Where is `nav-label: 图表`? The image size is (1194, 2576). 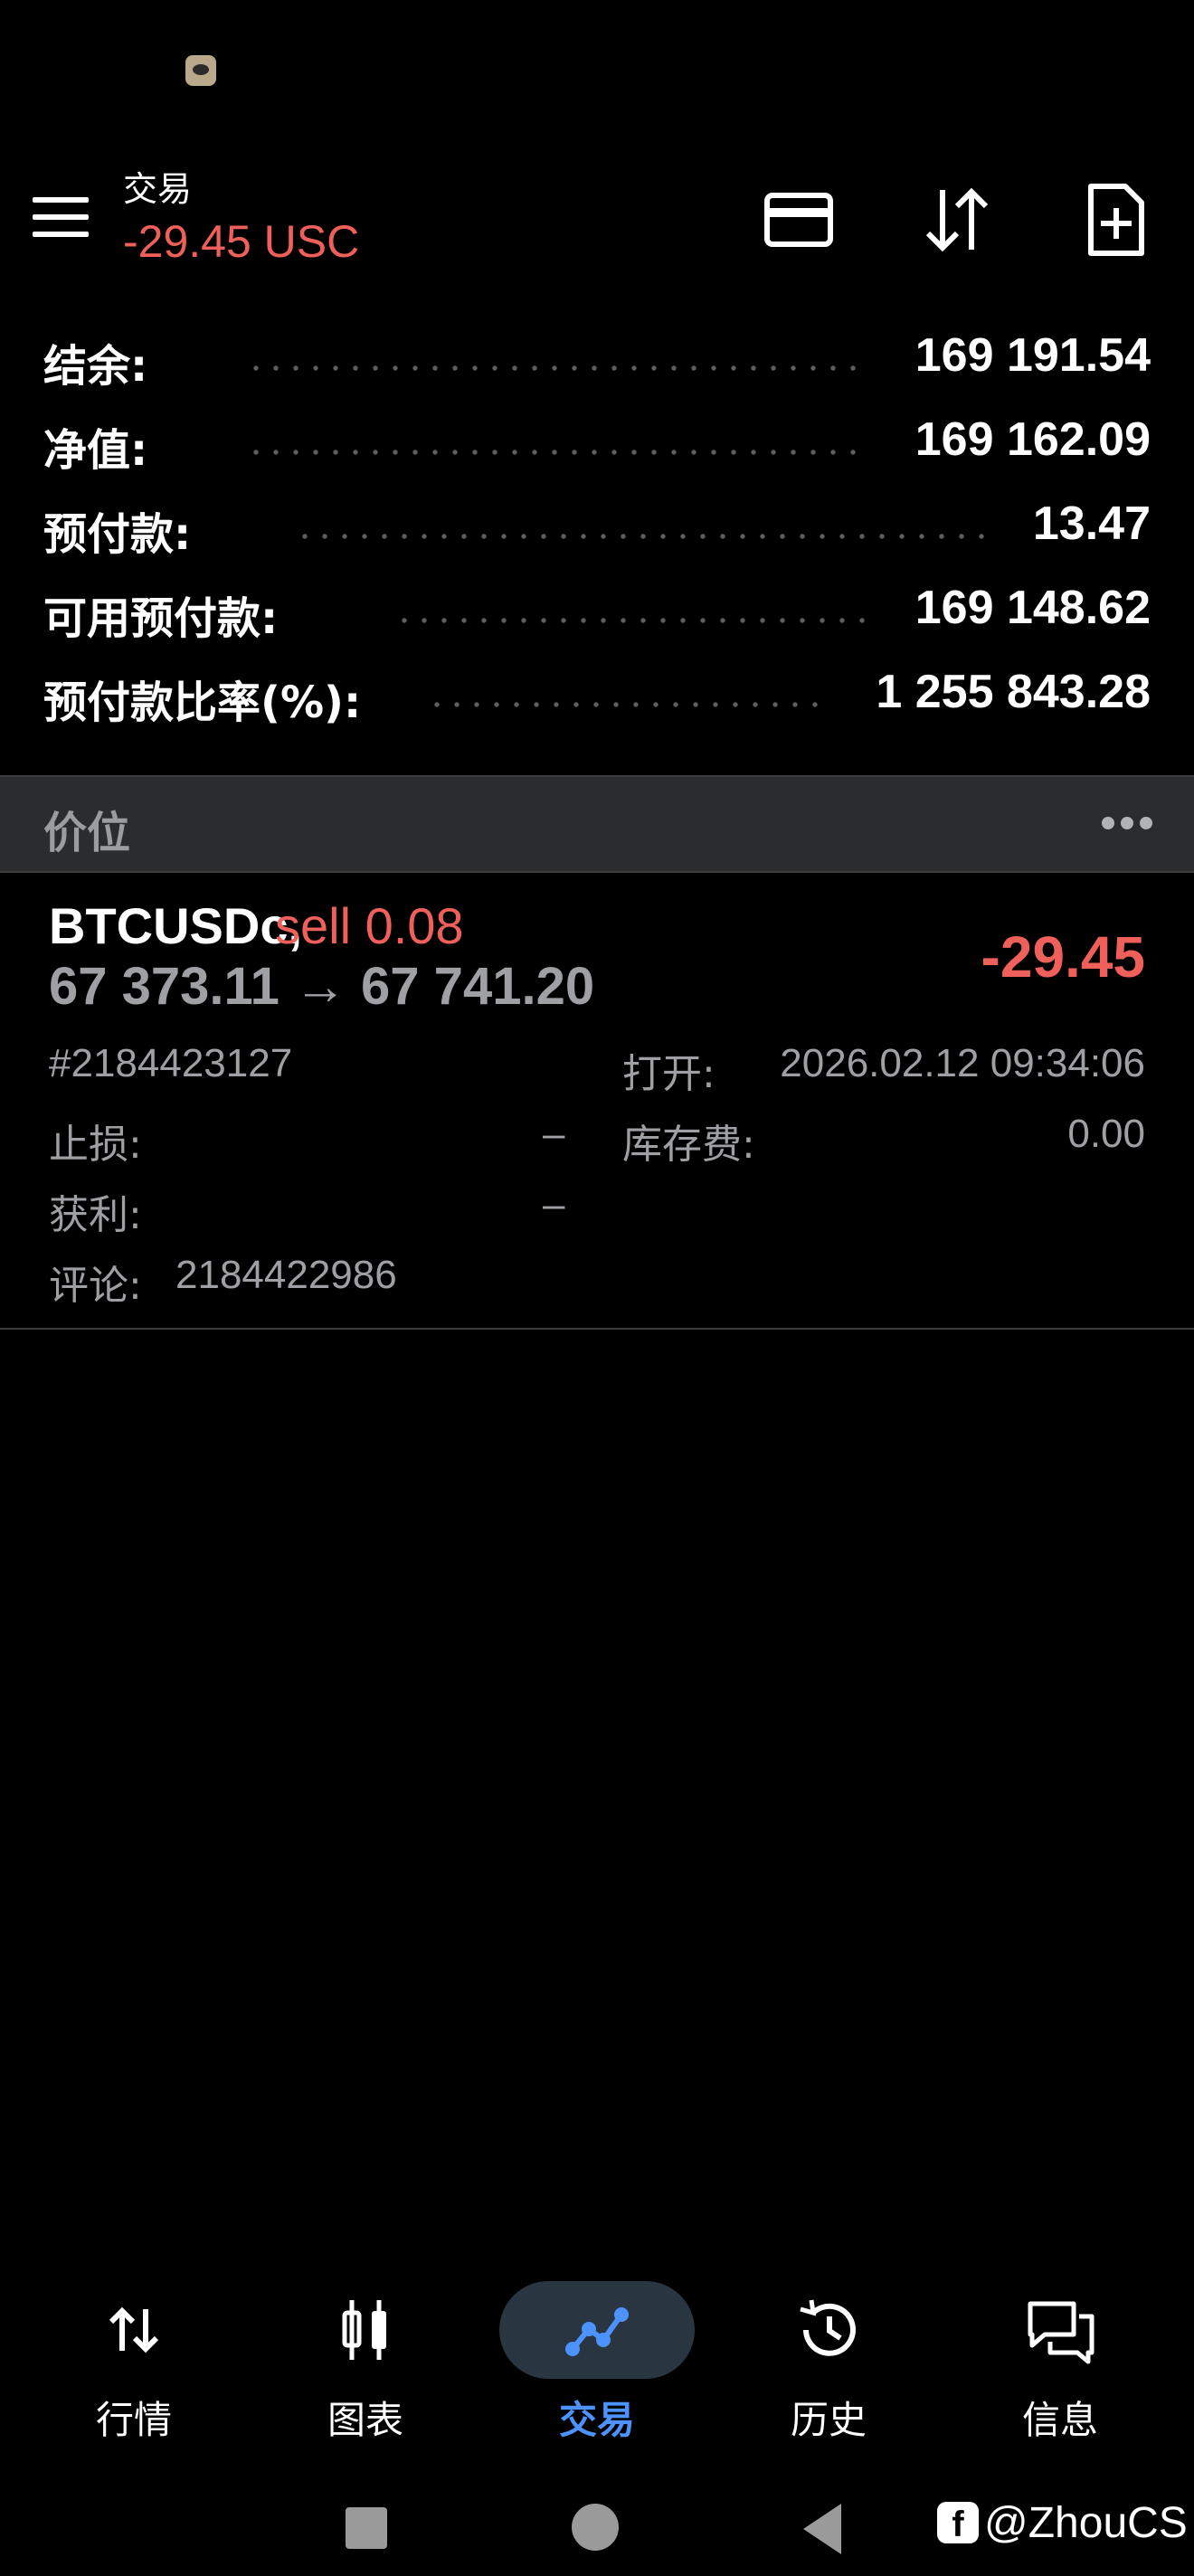 nav-label: 图表 is located at coordinates (365, 2420).